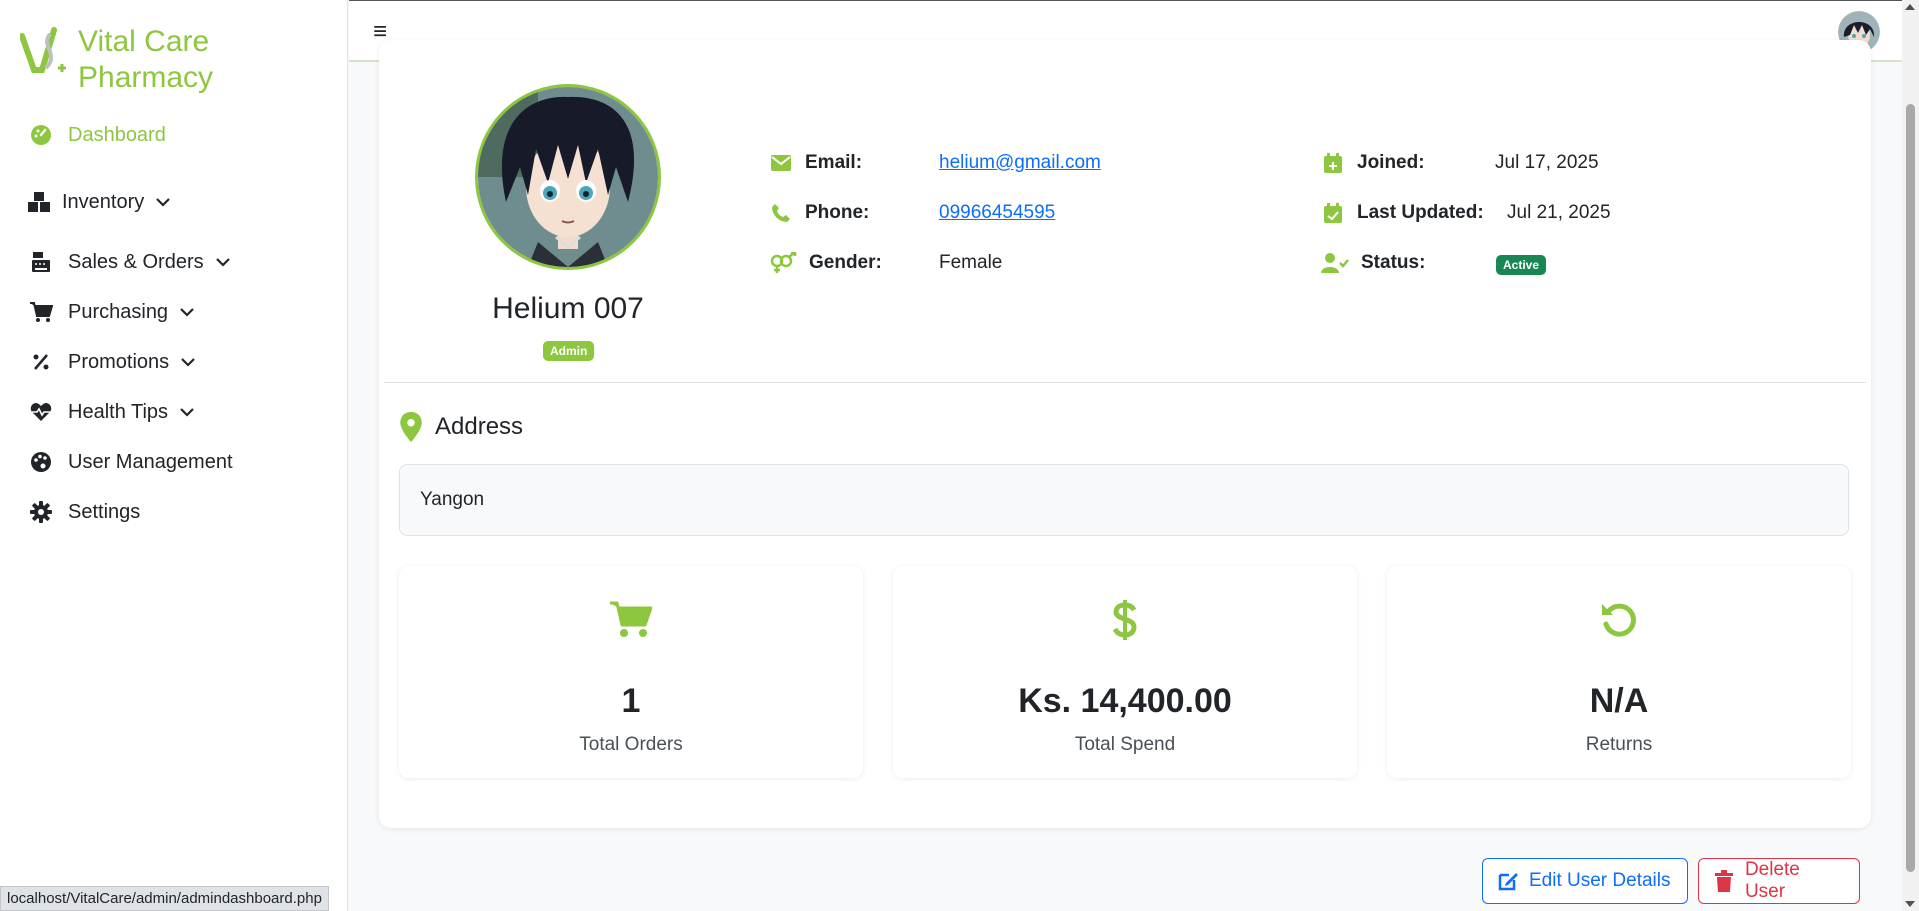  I want to click on joined-value: Jul 17, 2025, so click(1547, 162).